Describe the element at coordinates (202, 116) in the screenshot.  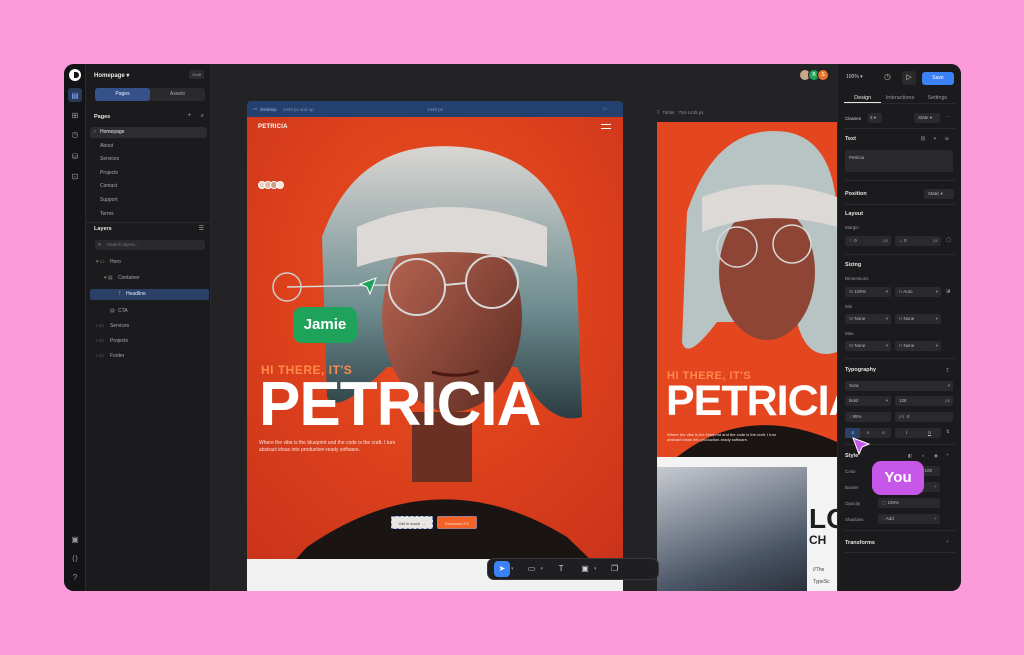
I see `search-icon: ⌕` at that location.